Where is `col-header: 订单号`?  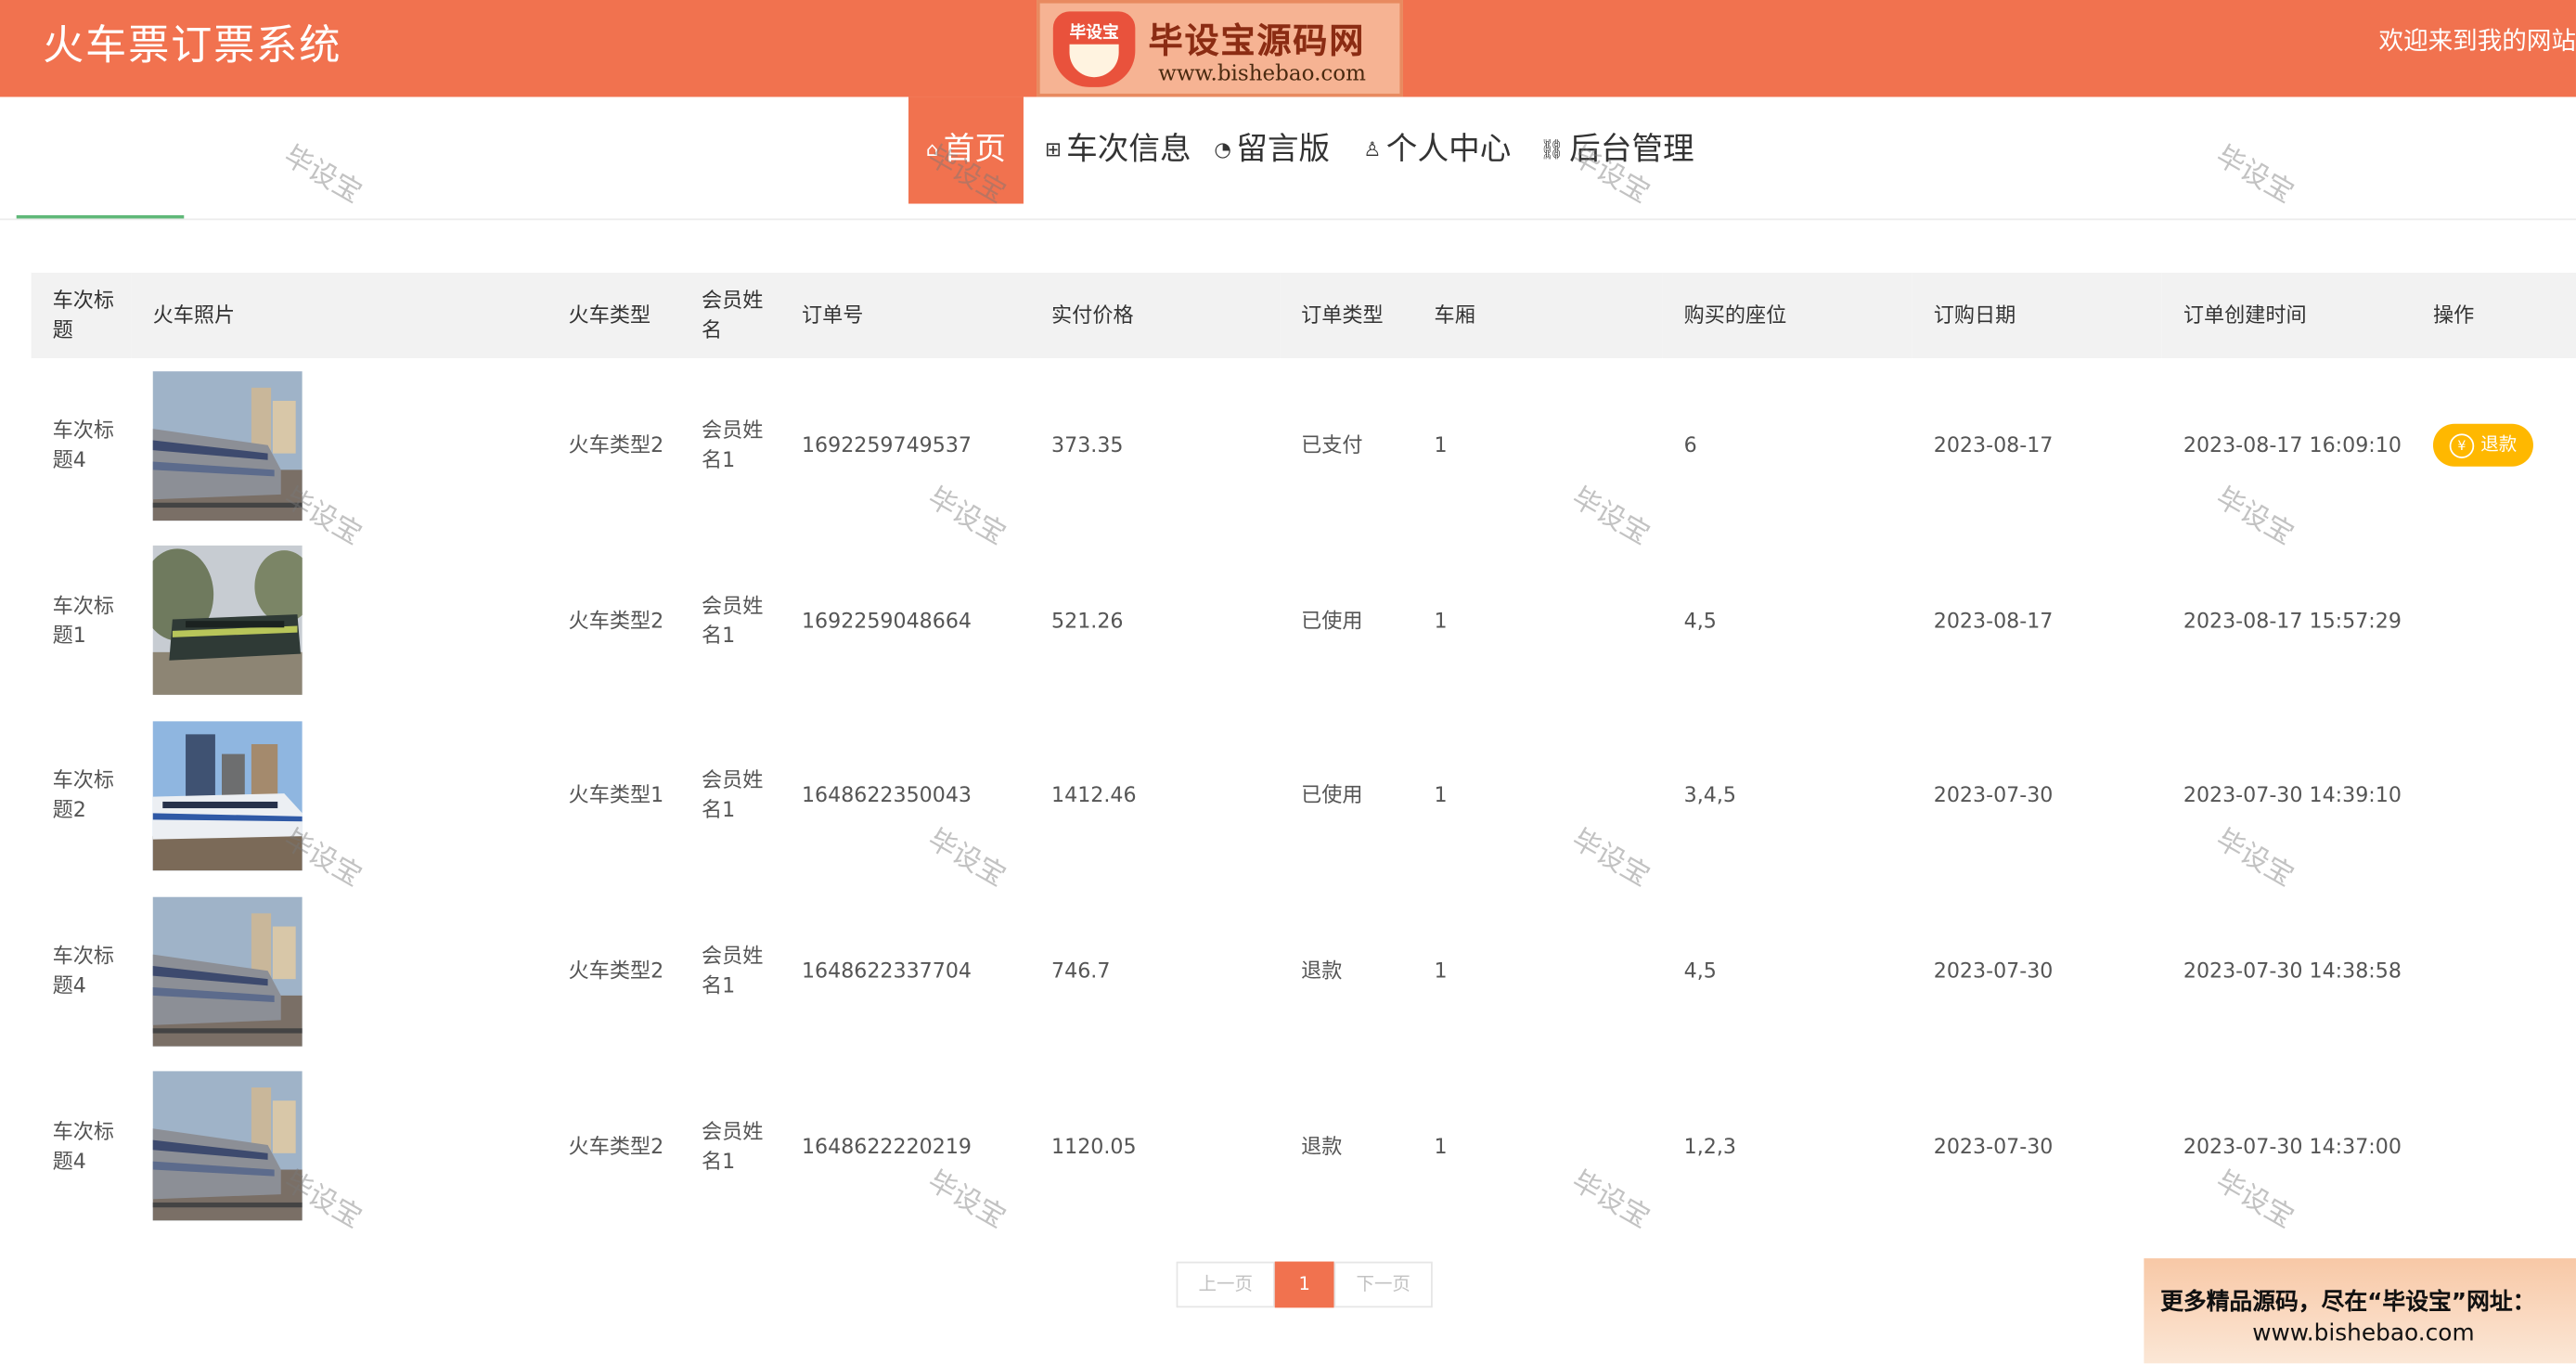
col-header: 订单号 is located at coordinates (832, 315).